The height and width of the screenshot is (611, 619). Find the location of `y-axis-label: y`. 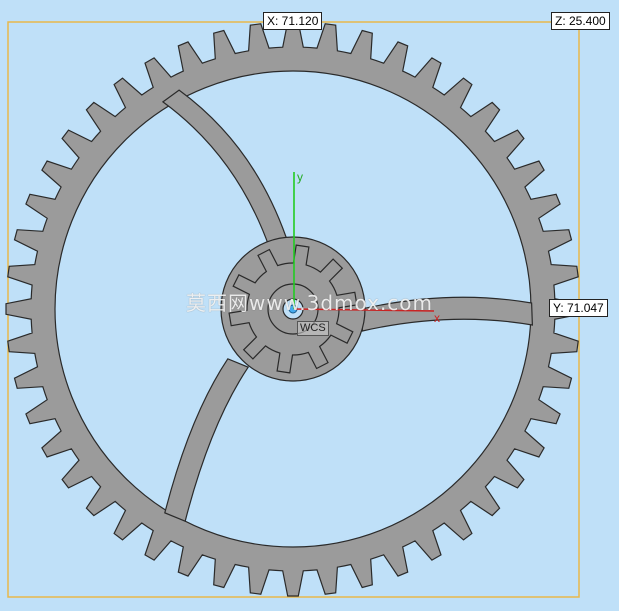

y-axis-label: y is located at coordinates (300, 177).